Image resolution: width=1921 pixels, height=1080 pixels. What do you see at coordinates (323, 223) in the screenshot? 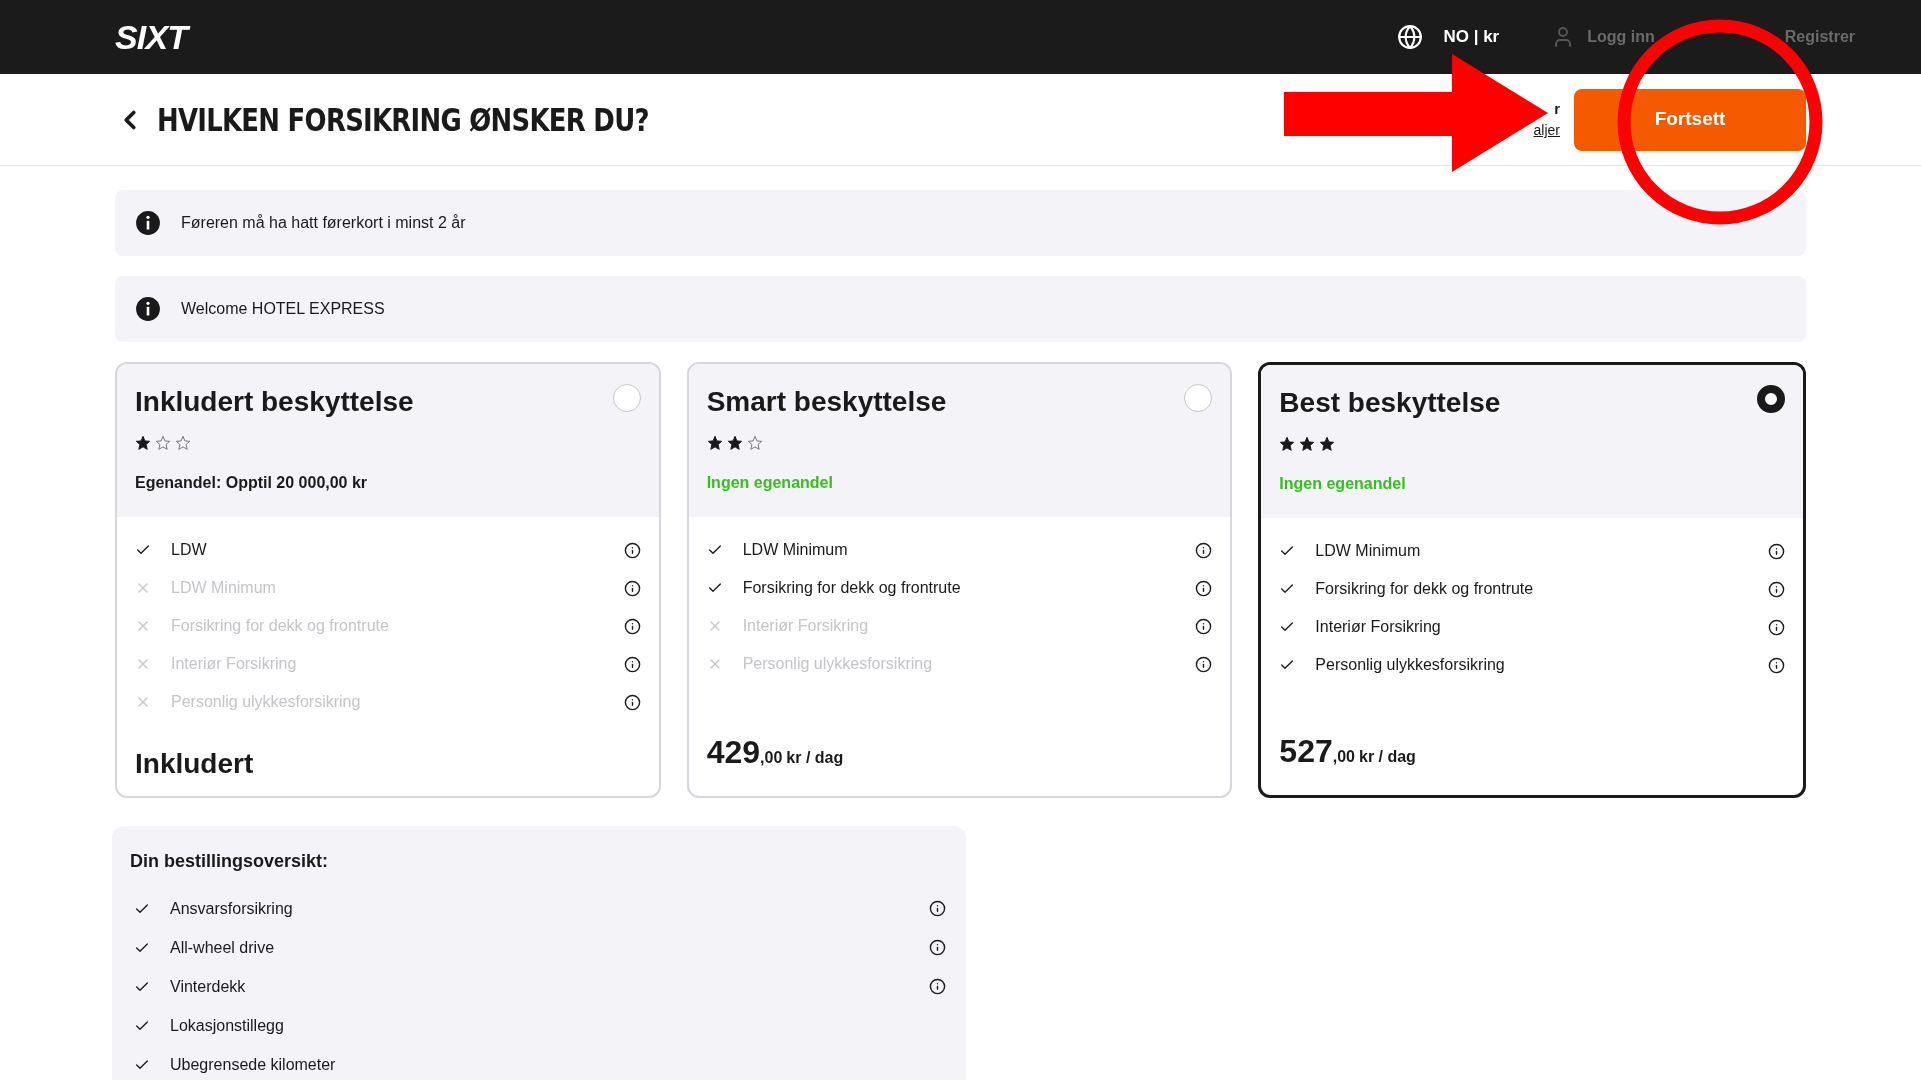
I see `info-text: Føreren må ha hatt førerkort i minst 2 år` at bounding box center [323, 223].